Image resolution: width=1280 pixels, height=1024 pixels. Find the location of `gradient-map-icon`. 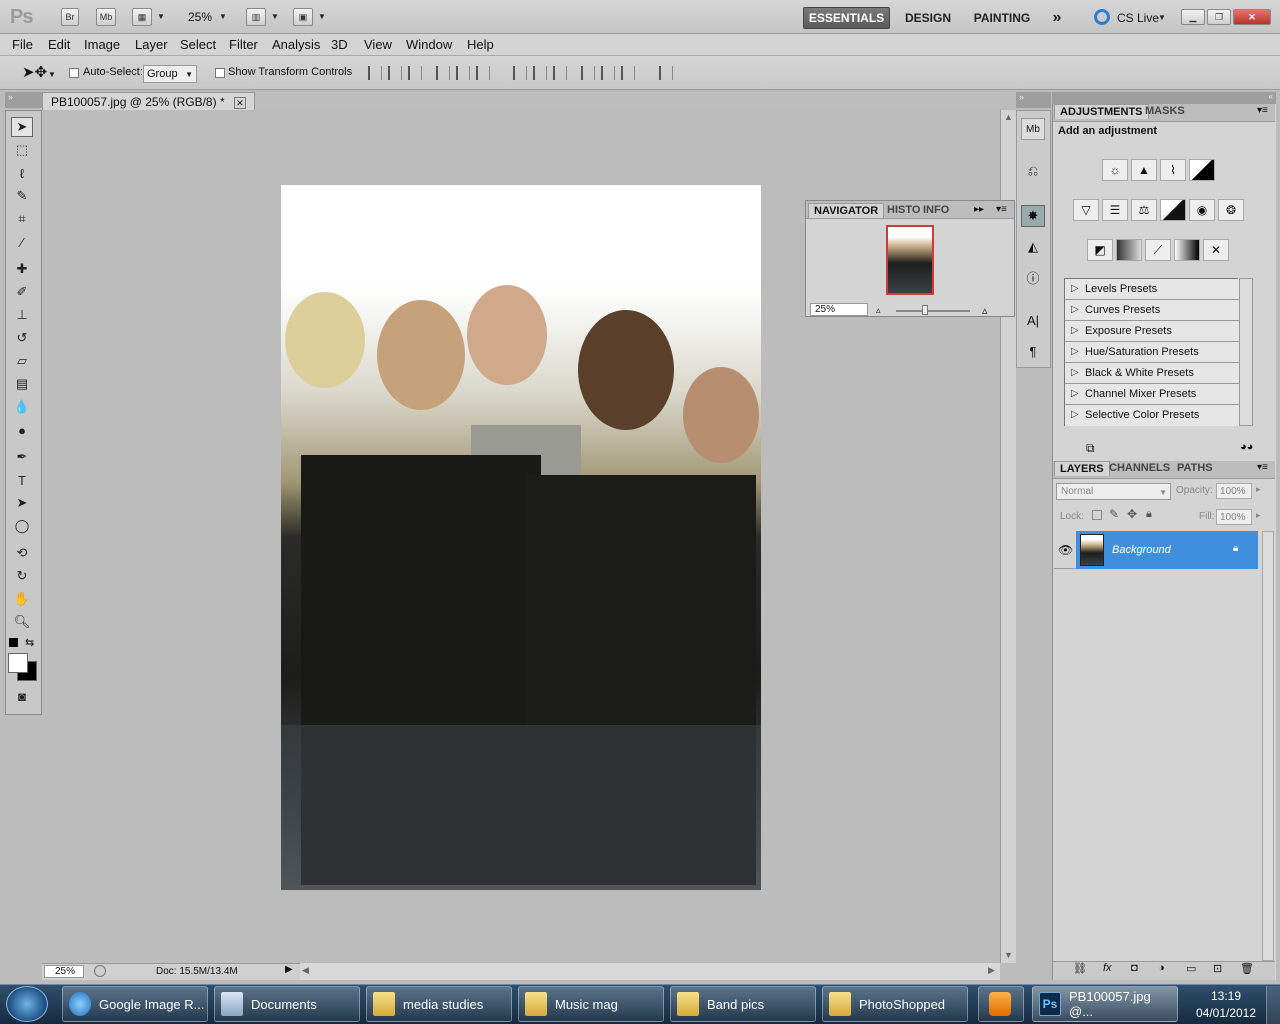

gradient-map-icon is located at coordinates (1187, 250).